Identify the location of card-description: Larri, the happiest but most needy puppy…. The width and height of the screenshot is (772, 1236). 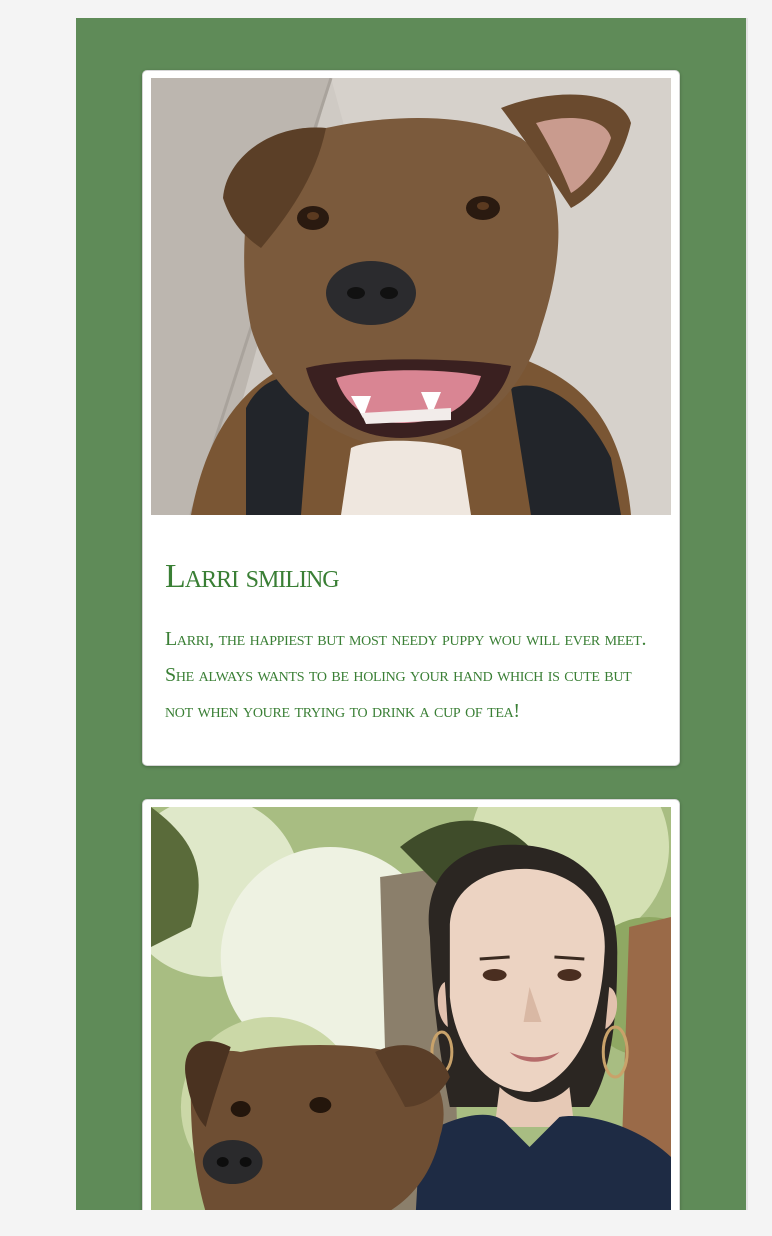
(406, 675).